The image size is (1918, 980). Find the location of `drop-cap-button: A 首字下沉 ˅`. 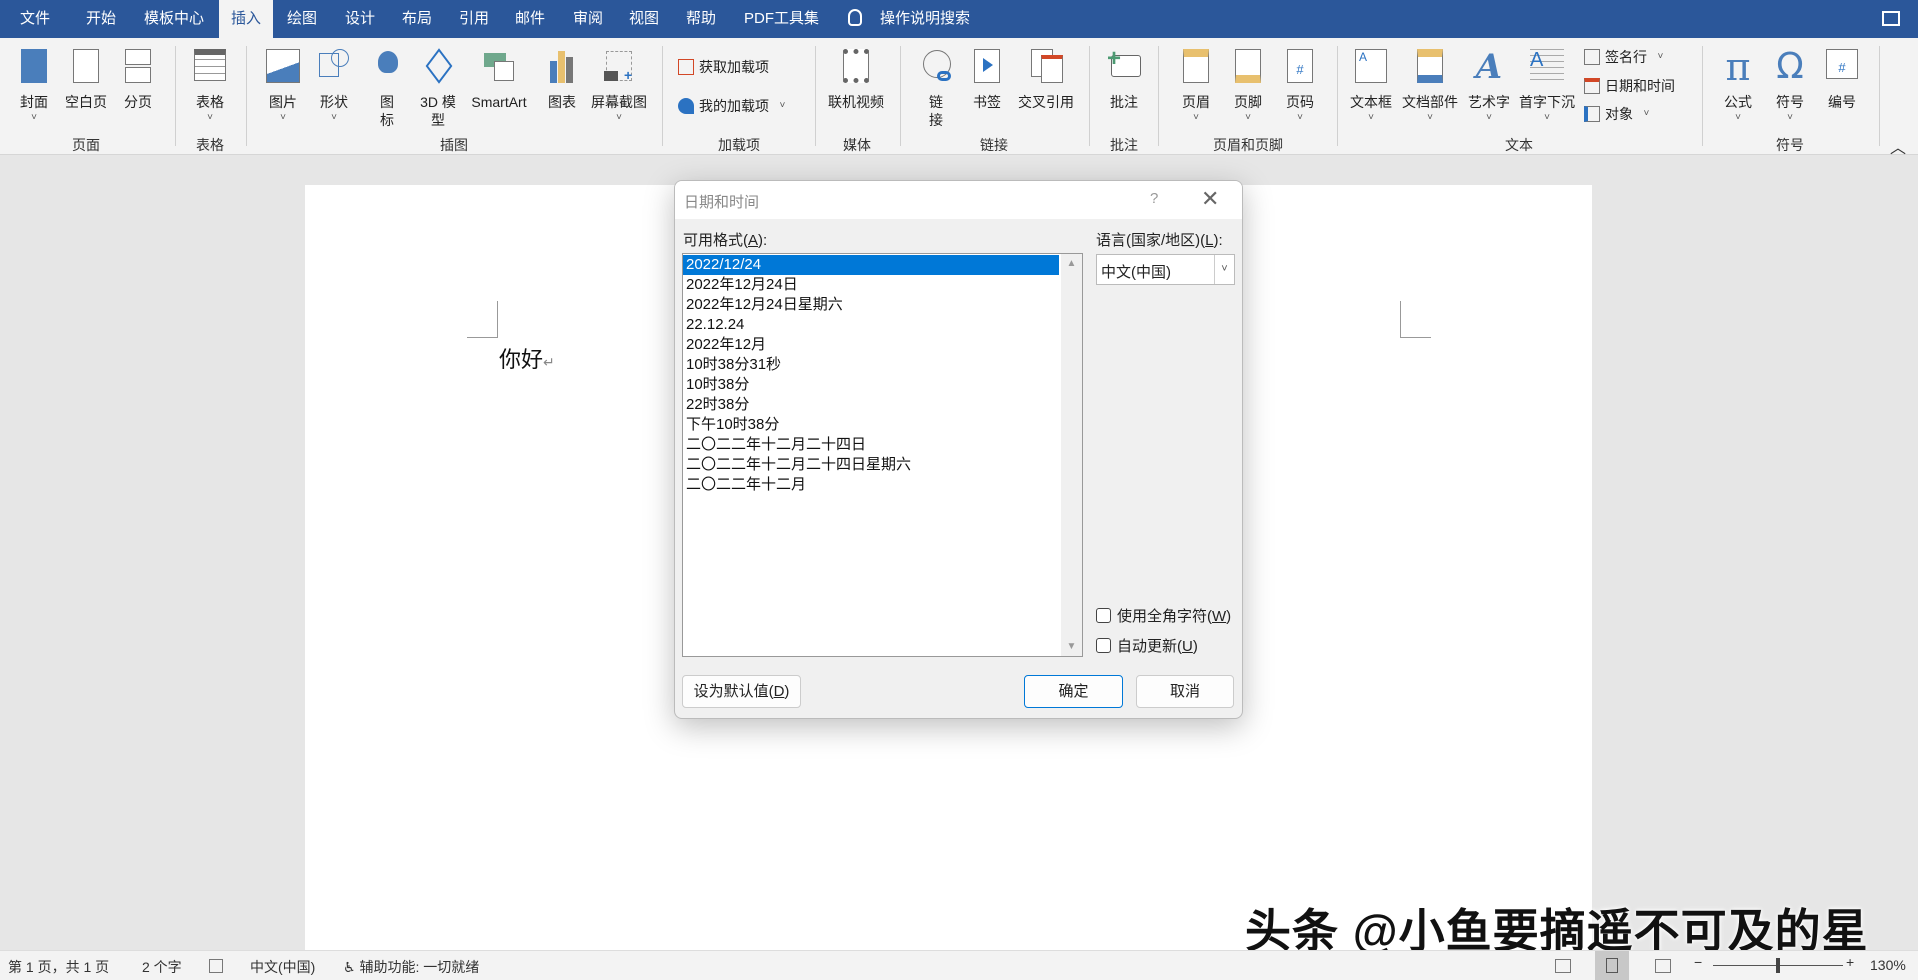

drop-cap-button: A 首字下沉 ˅ is located at coordinates (1547, 85).